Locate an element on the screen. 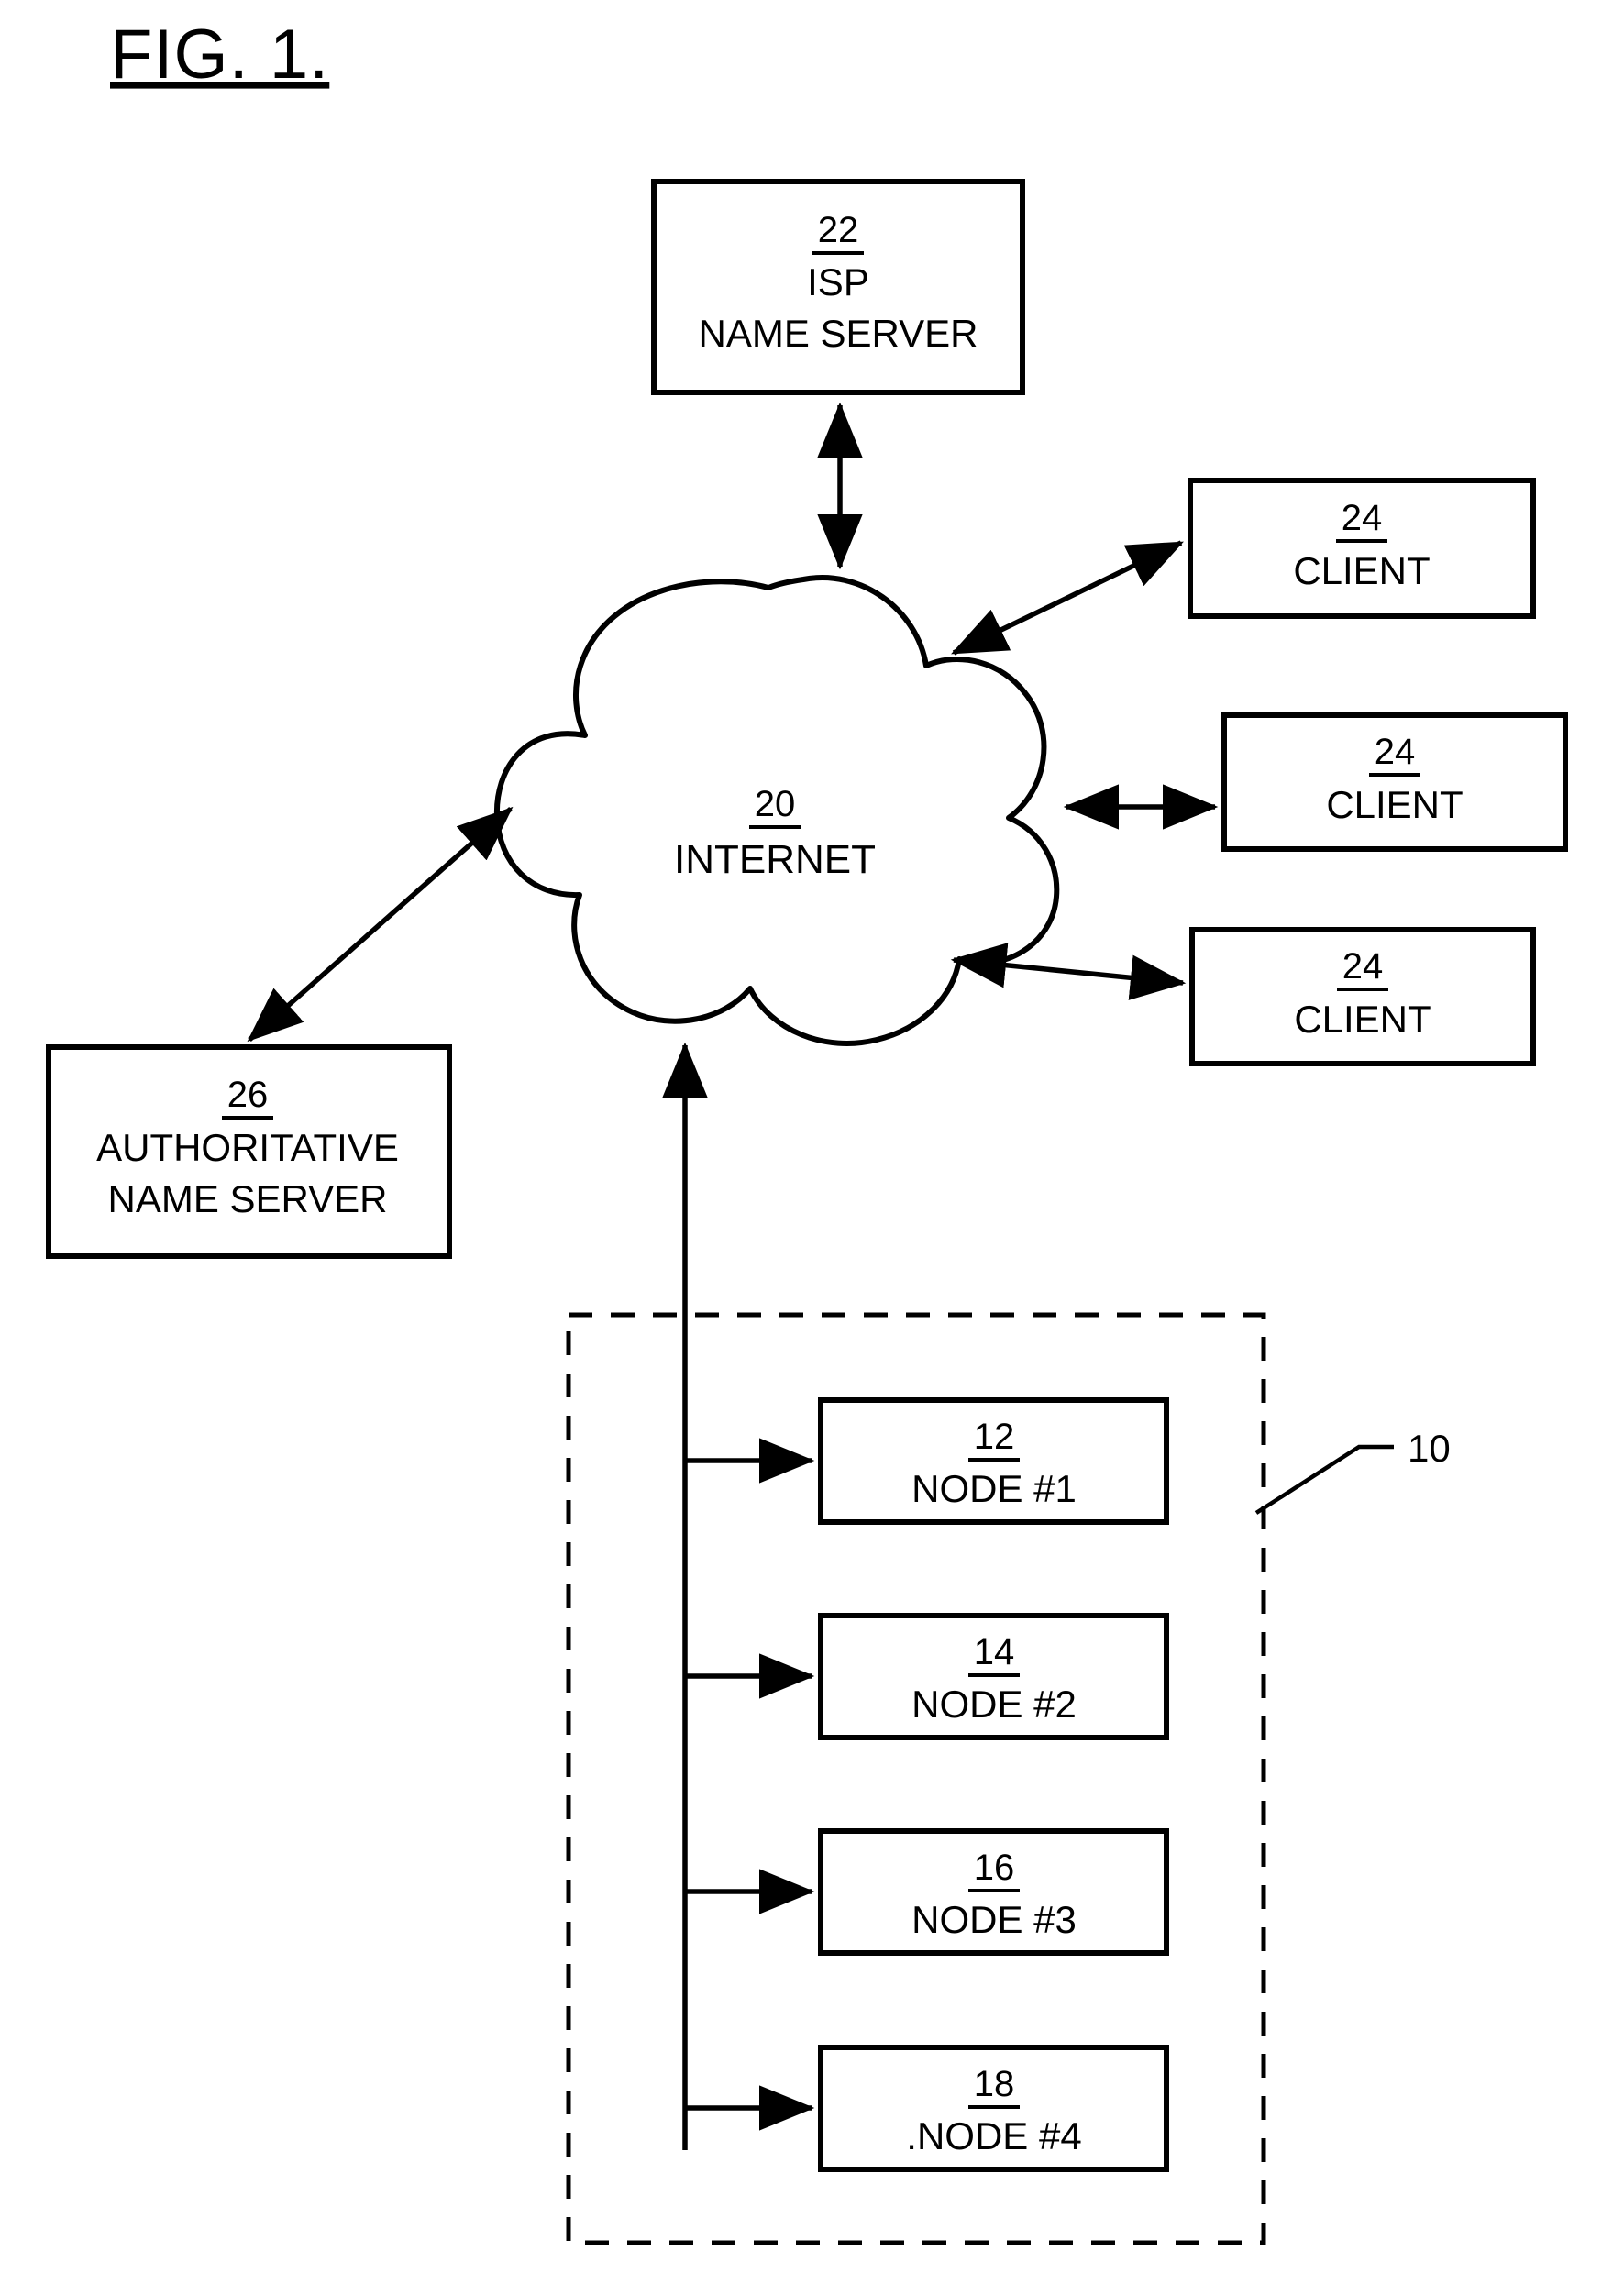 This screenshot has height=2295, width=1624. authoritative-name-server-ref: 26 is located at coordinates (248, 1095).